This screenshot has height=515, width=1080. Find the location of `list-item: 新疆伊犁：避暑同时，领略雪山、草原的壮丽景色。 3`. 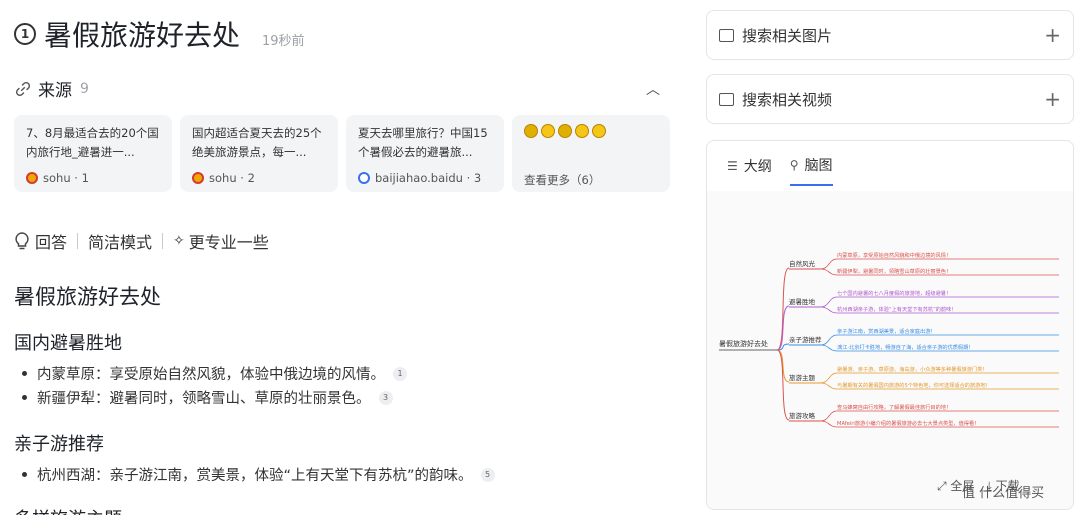

list-item: 新疆伊犁：避暑同时，领略雪山、草原的壮丽景色。 3 is located at coordinates (207, 397).